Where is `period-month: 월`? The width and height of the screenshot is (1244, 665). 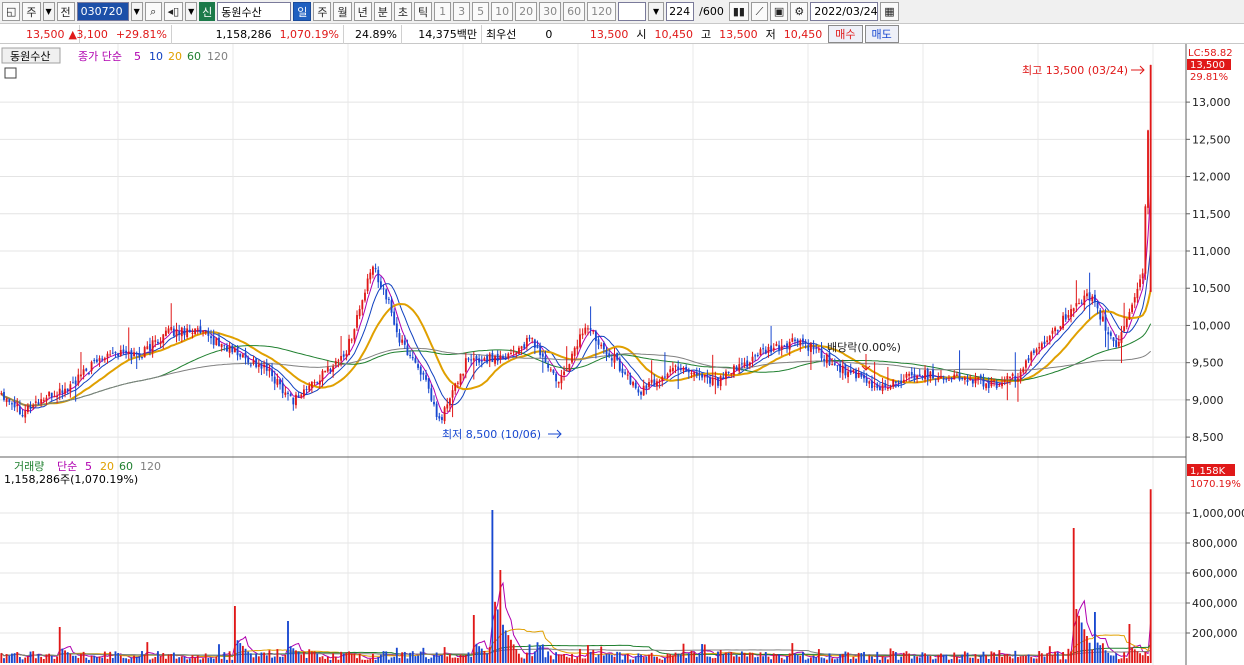 period-month: 월 is located at coordinates (342, 11).